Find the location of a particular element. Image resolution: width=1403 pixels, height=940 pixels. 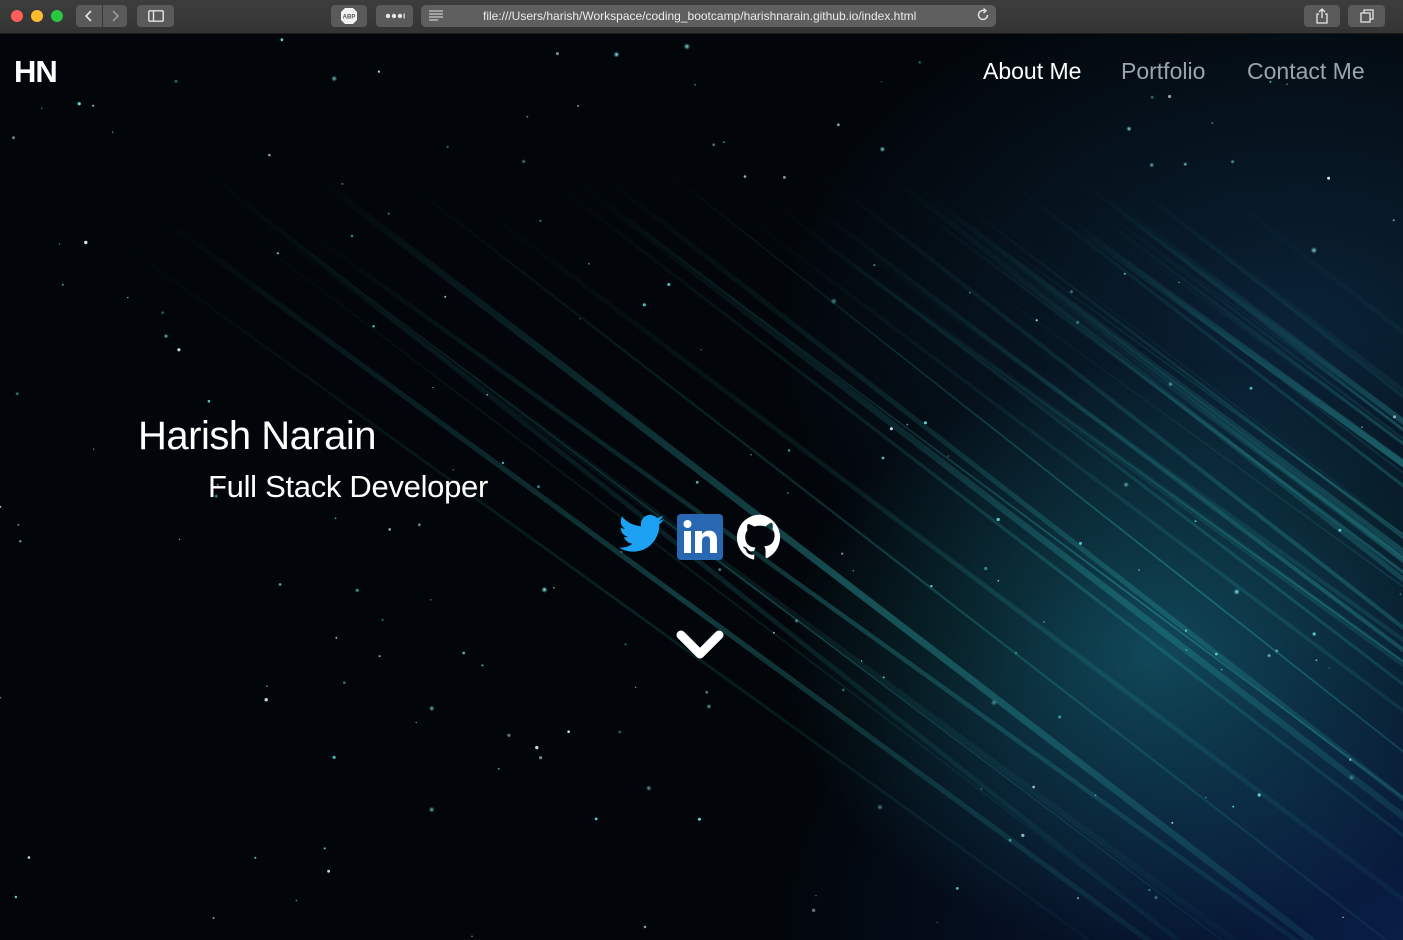

share-icon is located at coordinates (1322, 16).